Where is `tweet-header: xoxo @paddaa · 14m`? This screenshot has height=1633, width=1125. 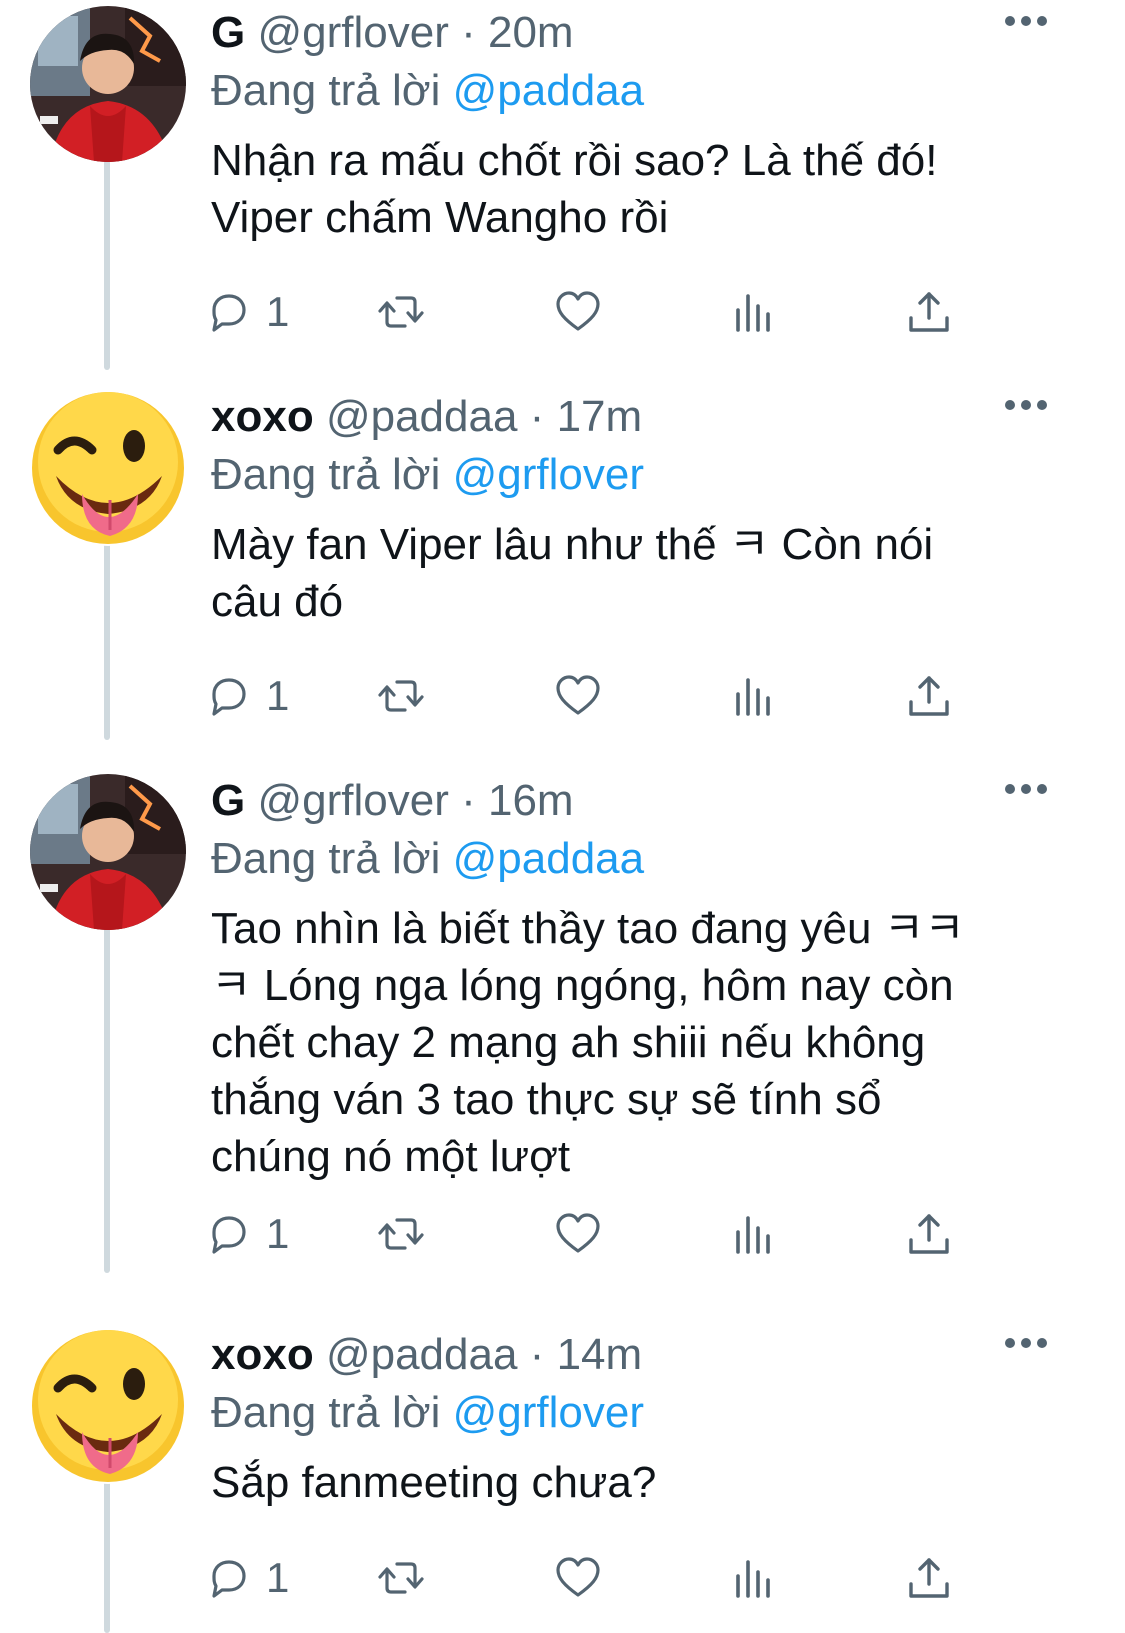 tweet-header: xoxo @paddaa · 14m is located at coordinates (641, 1355).